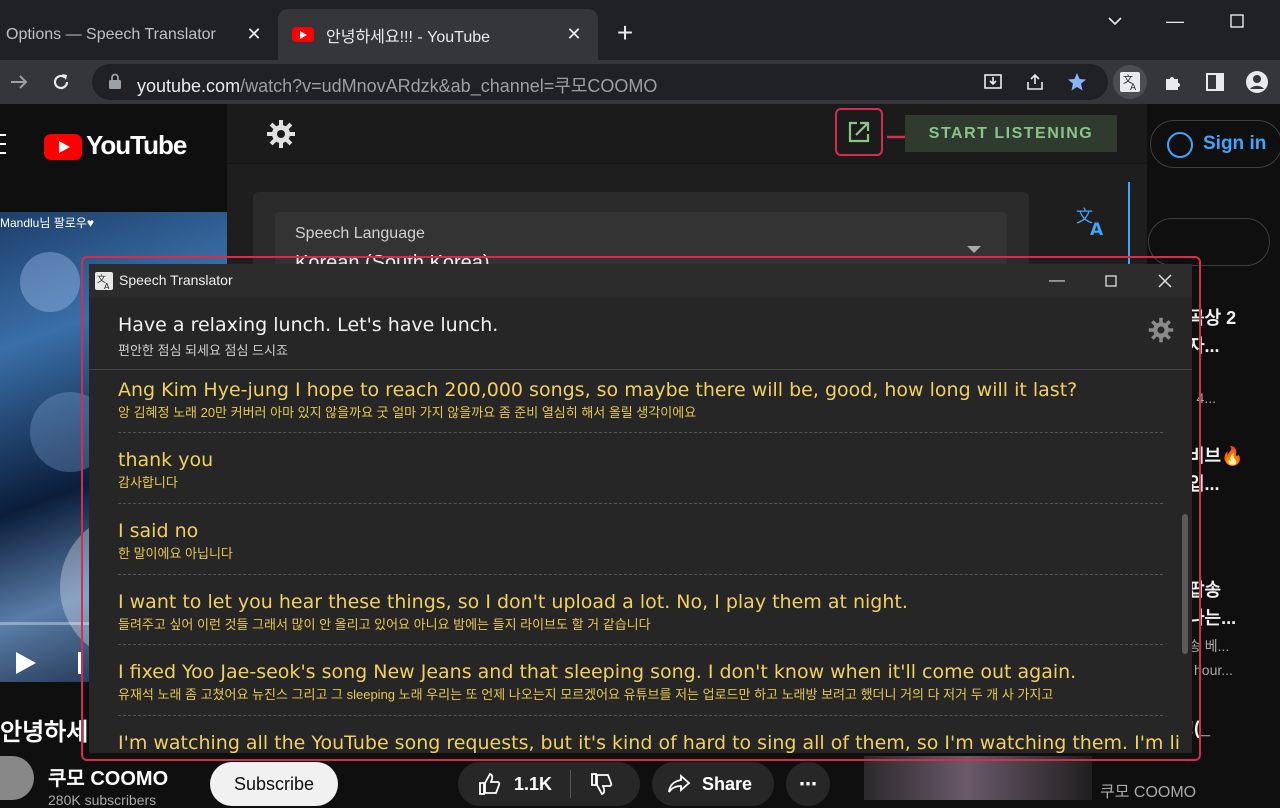 Image resolution: width=1280 pixels, height=808 pixels. I want to click on side-panel-icon, so click(1215, 82).